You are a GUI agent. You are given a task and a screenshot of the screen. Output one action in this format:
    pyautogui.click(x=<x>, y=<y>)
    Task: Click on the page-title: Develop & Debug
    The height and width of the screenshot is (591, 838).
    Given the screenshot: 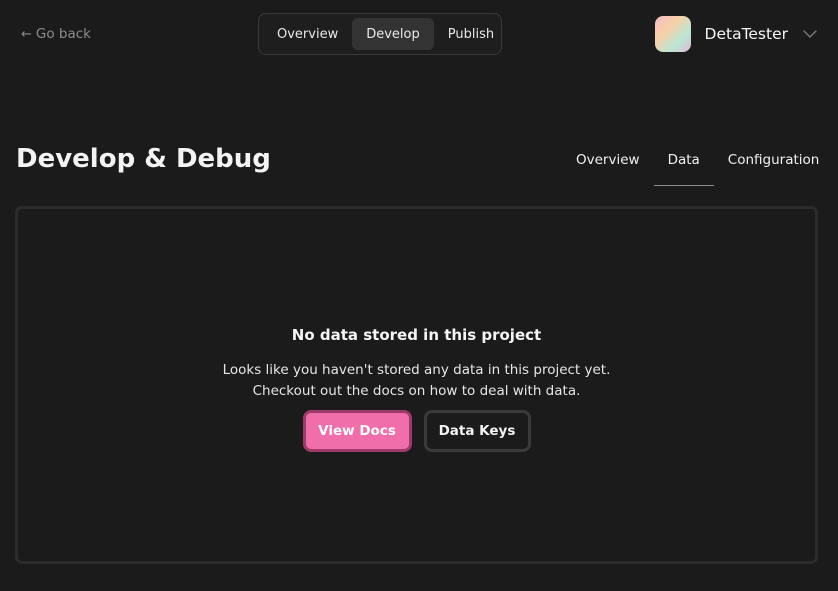 What is the action you would take?
    pyautogui.click(x=143, y=159)
    